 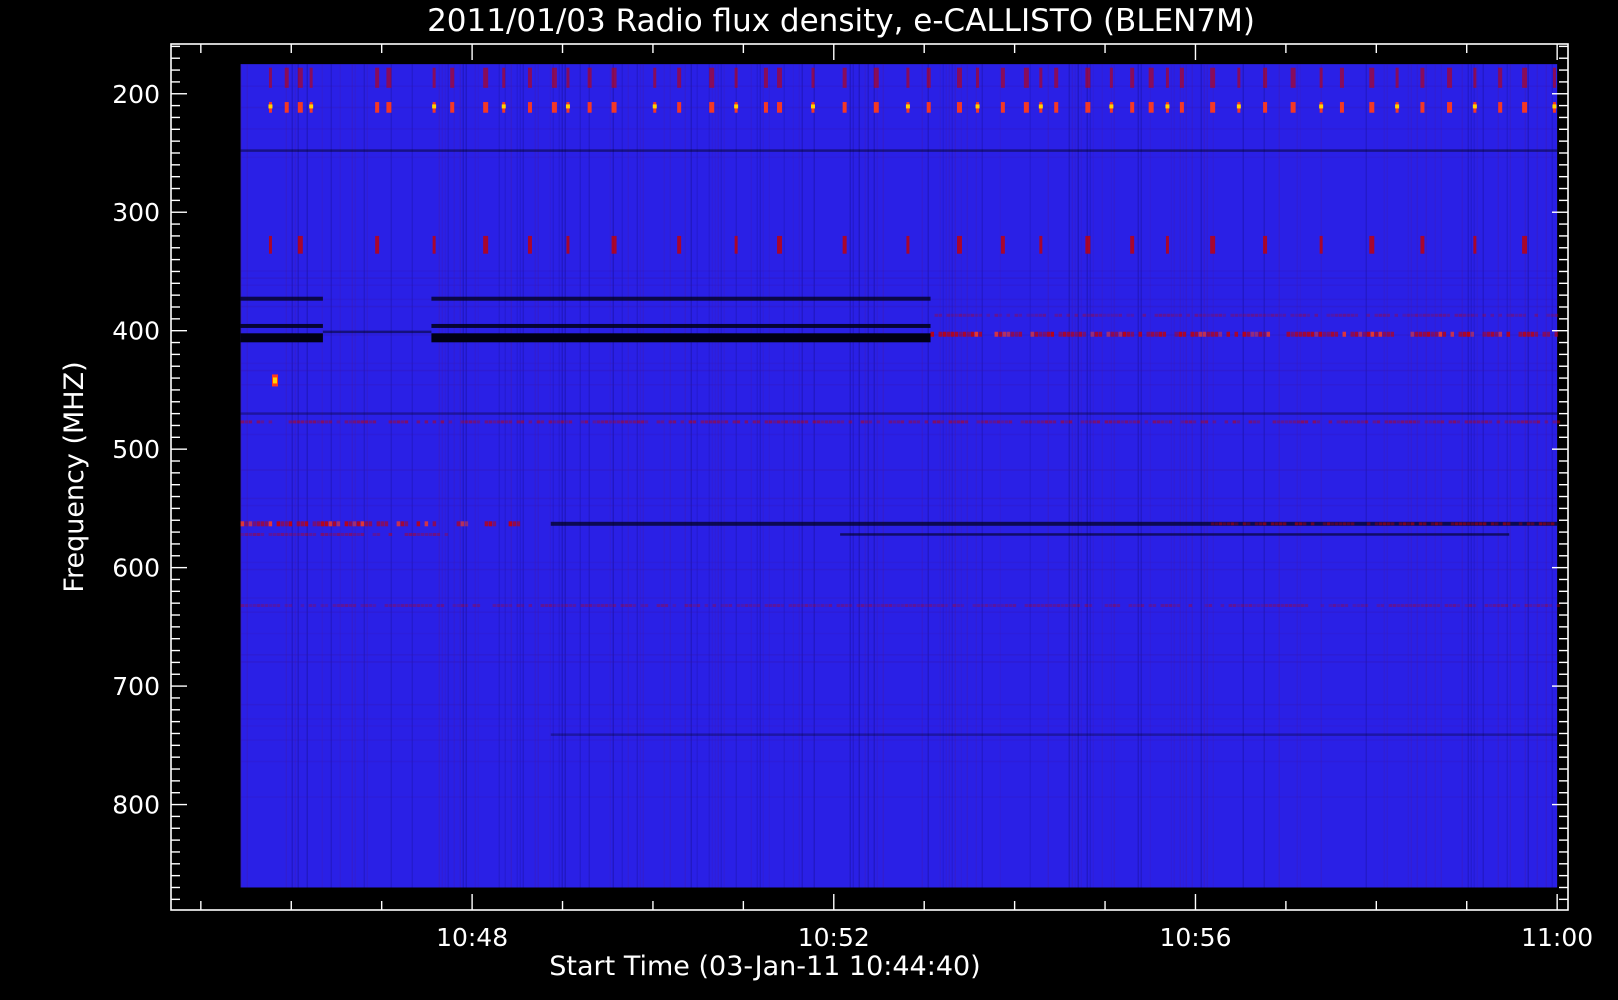 What do you see at coordinates (136, 94) in the screenshot?
I see `y-tick-label: 200` at bounding box center [136, 94].